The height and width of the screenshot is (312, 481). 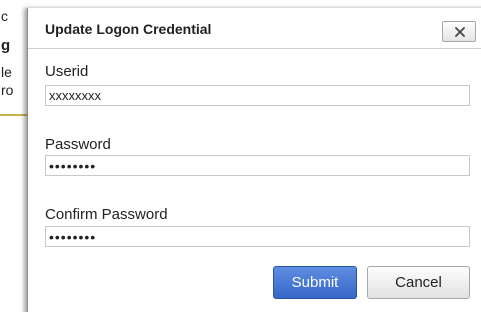 What do you see at coordinates (7, 90) in the screenshot?
I see `background-text-line: ro` at bounding box center [7, 90].